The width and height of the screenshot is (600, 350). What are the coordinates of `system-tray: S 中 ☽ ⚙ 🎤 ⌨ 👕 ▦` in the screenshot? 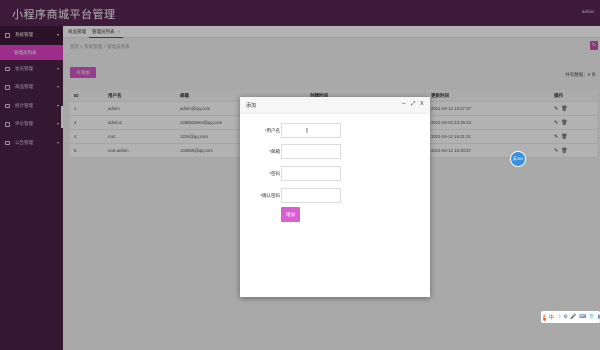 It's located at (570, 317).